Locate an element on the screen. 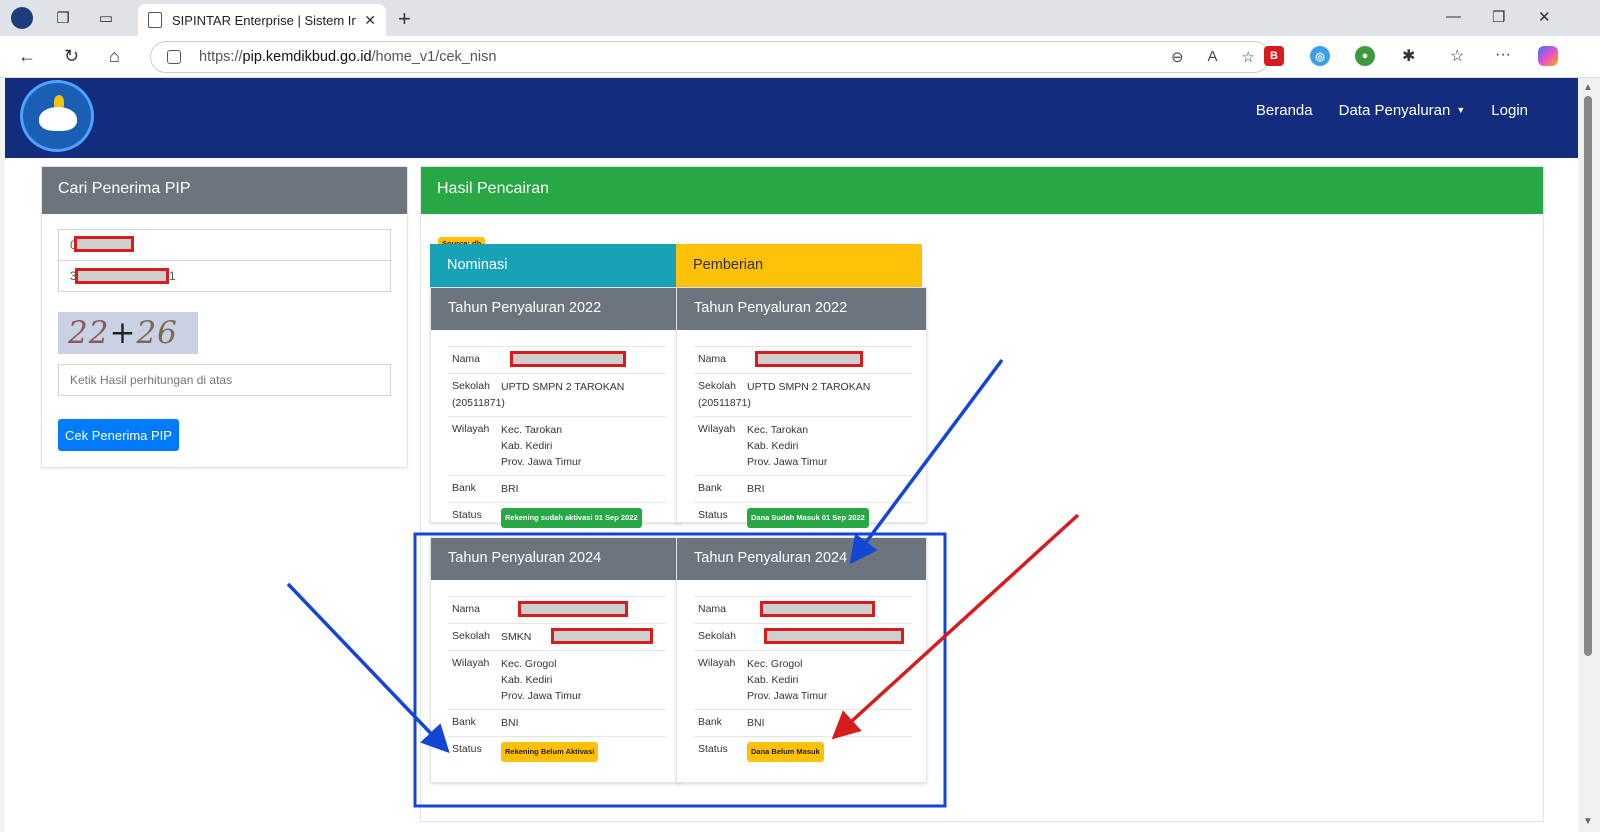 The width and height of the screenshot is (1600, 832). card-year-title: Tahun Penyaluran 2022 is located at coordinates (555, 309).